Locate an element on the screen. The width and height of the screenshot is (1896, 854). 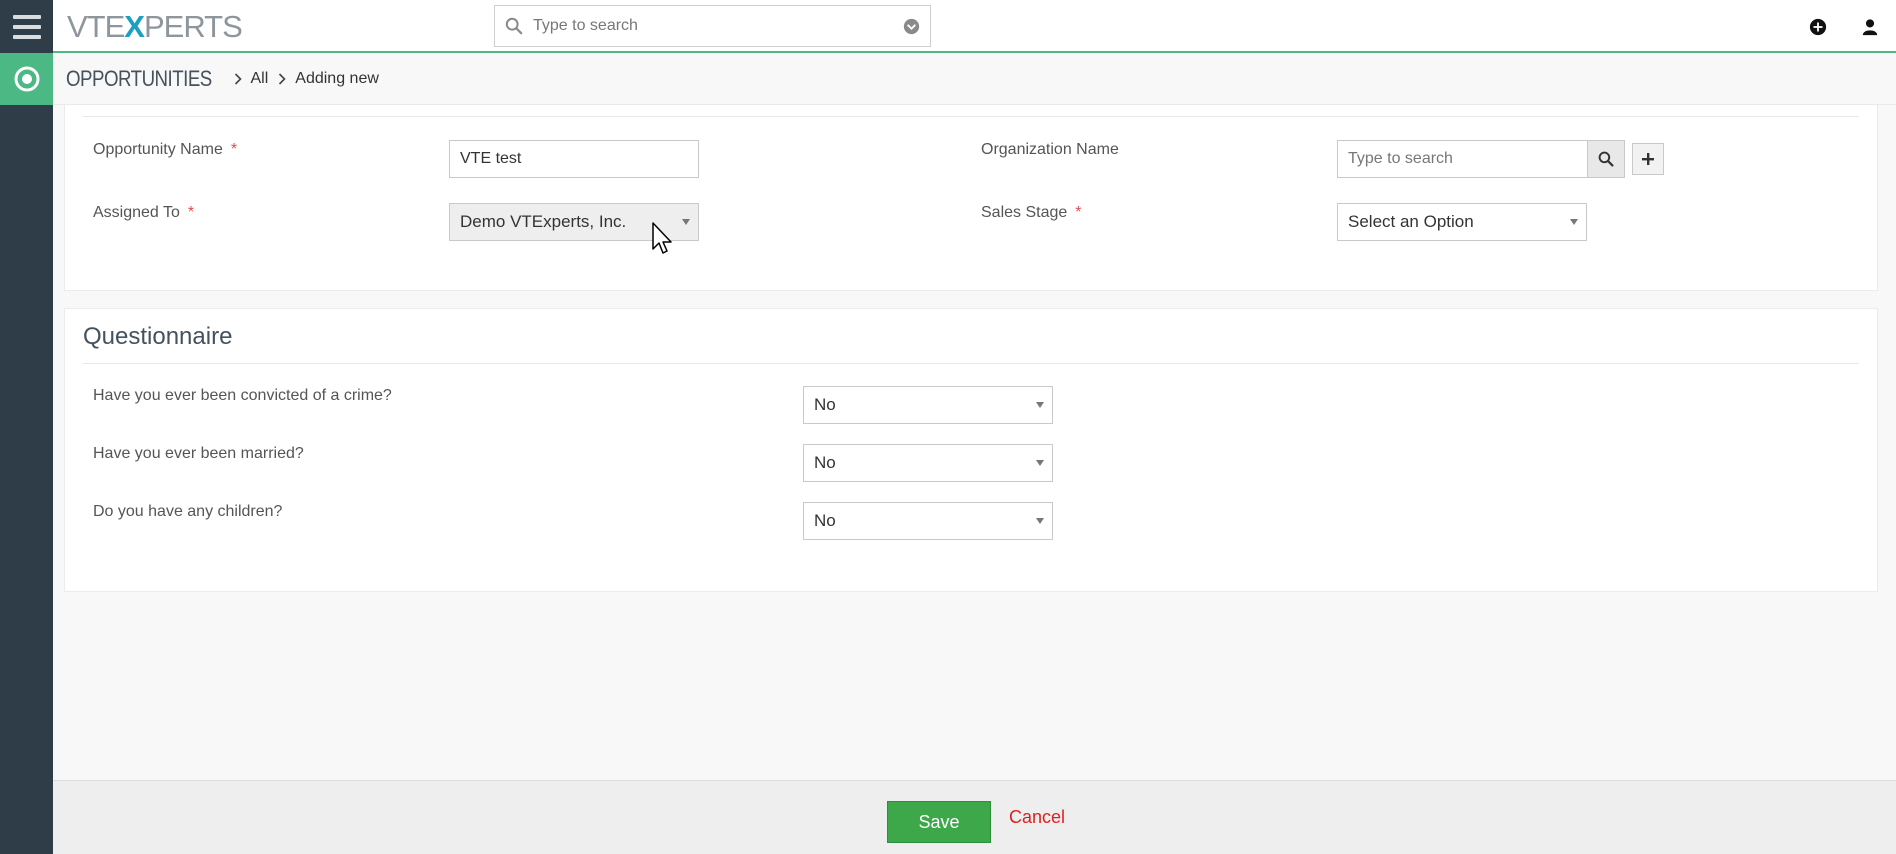
assigned-to-label: Assigned To * is located at coordinates (144, 212).